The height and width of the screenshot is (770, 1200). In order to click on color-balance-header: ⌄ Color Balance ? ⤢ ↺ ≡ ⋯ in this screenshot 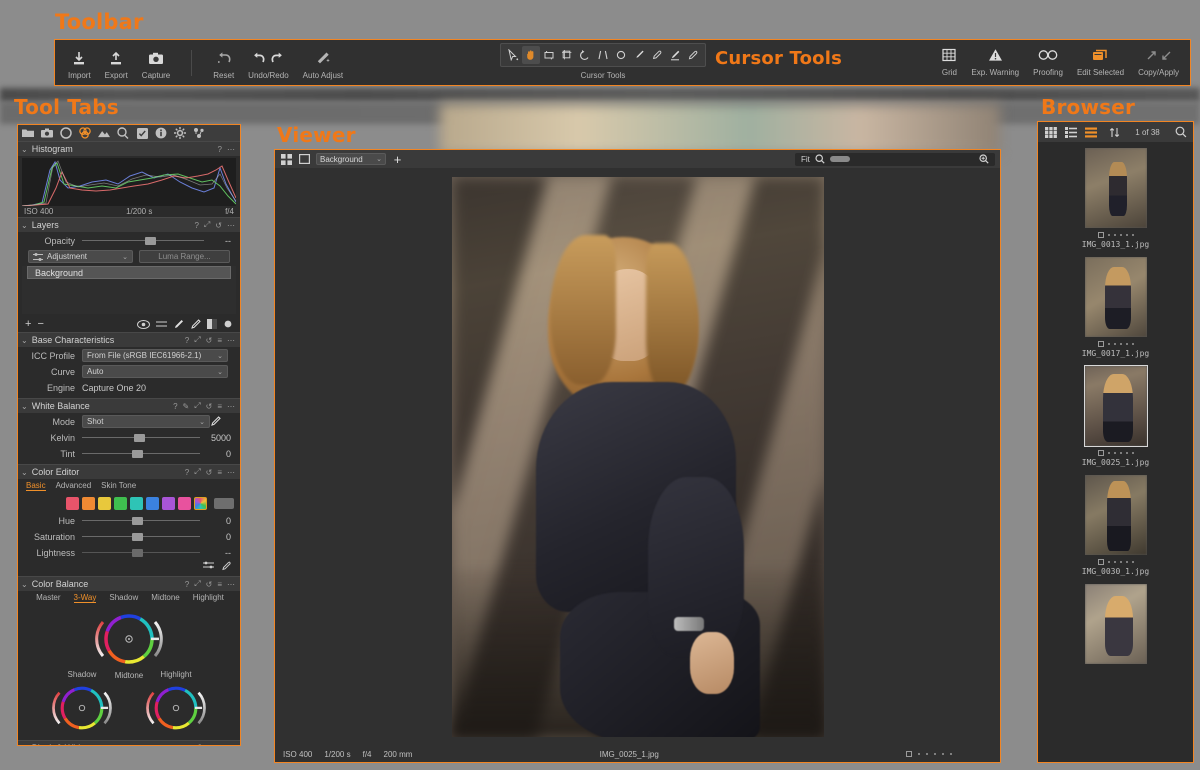, I will do `click(129, 583)`.